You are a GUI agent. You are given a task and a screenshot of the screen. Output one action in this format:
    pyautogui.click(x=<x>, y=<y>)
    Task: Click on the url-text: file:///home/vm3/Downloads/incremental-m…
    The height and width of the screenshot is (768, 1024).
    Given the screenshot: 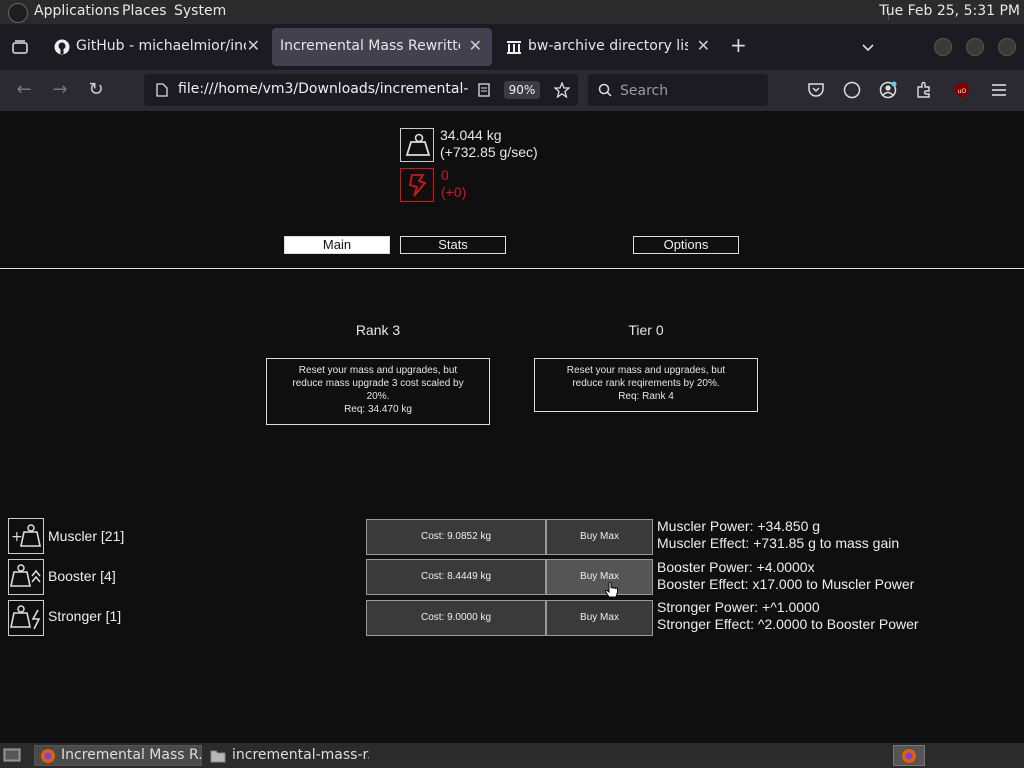 What is the action you would take?
    pyautogui.click(x=323, y=89)
    